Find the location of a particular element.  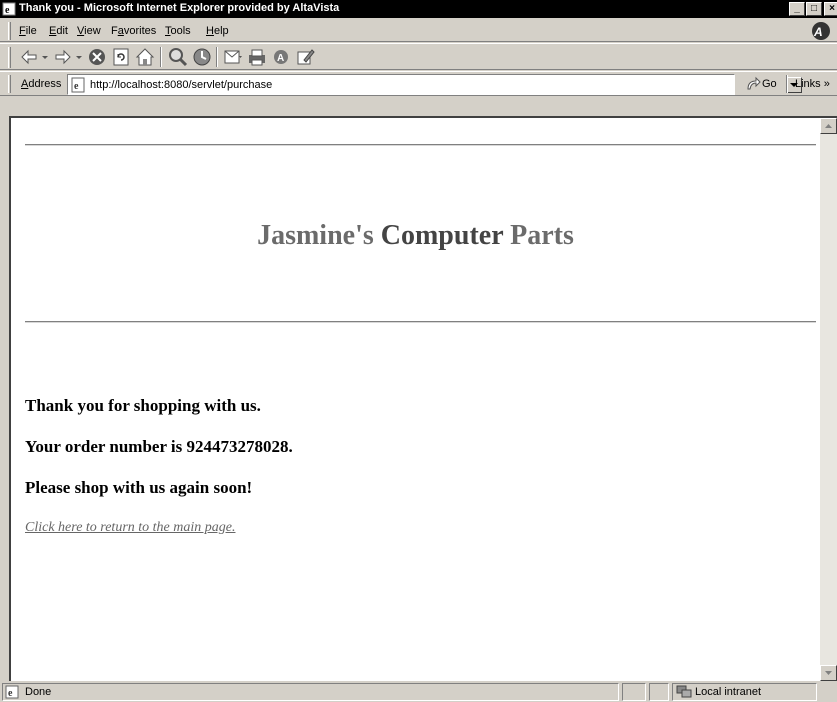

menu-help: Help is located at coordinates (217, 31).